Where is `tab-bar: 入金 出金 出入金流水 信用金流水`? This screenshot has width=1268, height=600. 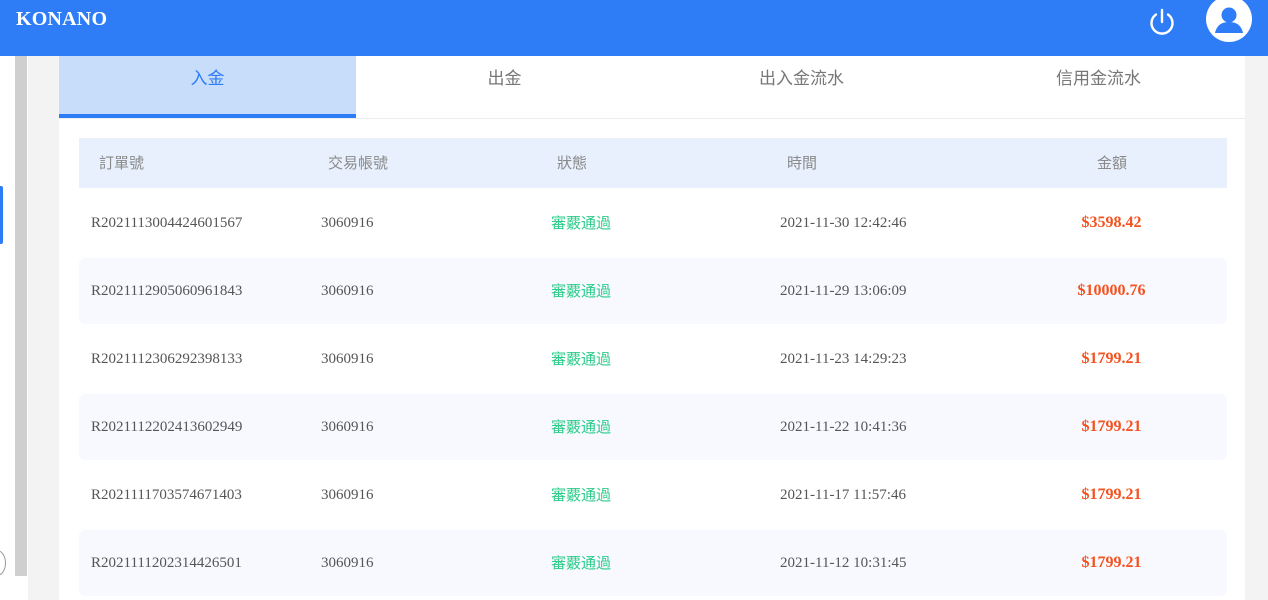 tab-bar: 入金 出金 出入金流水 信用金流水 is located at coordinates (652, 87).